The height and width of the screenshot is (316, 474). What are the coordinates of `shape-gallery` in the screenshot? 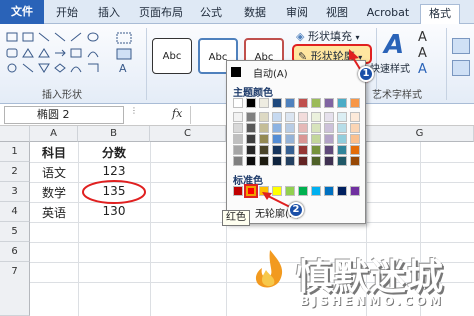 It's located at (56, 55).